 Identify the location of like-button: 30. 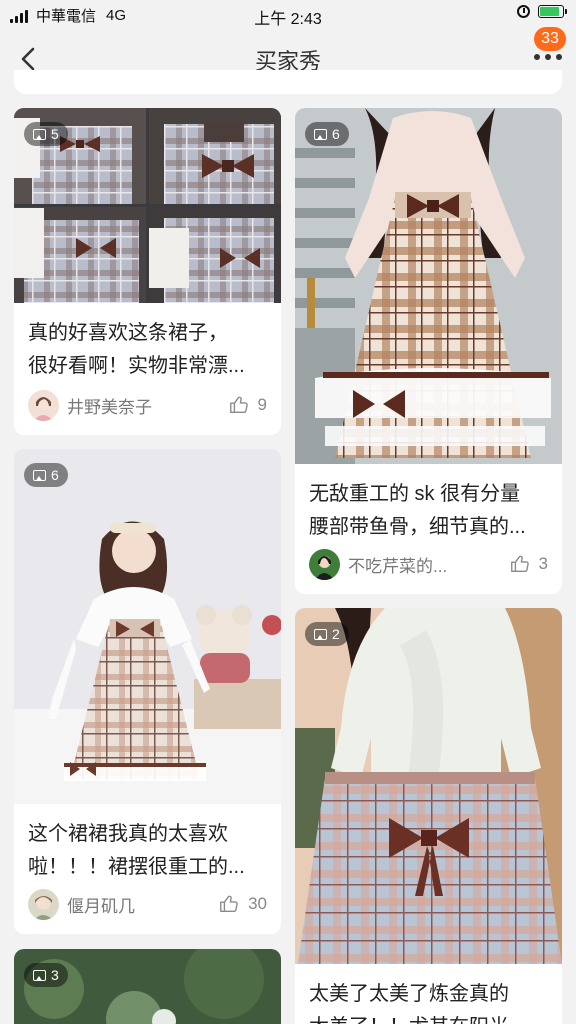
(242, 904).